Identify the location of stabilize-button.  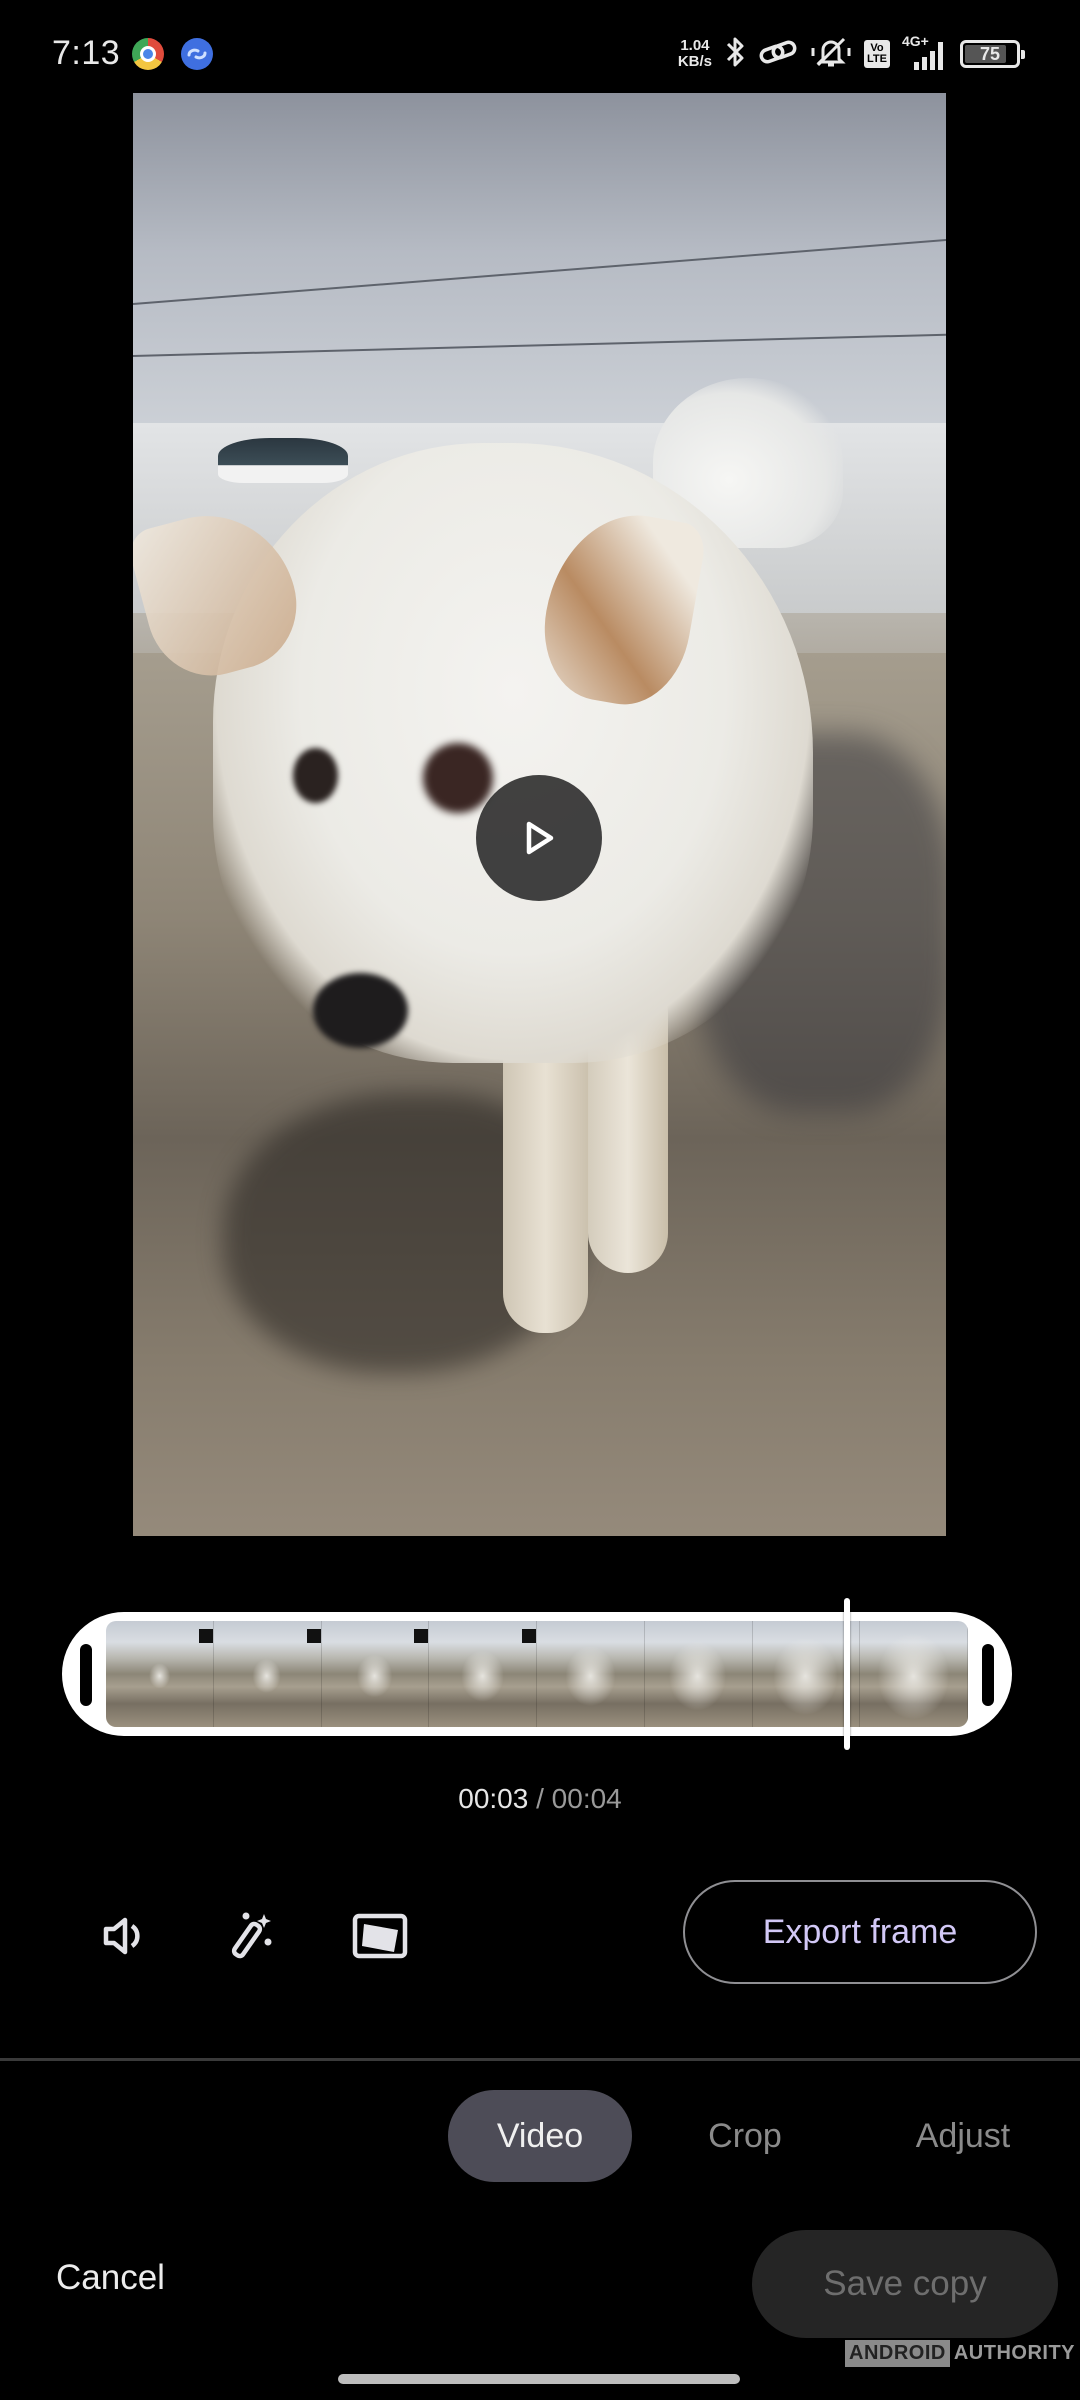
(380, 1936).